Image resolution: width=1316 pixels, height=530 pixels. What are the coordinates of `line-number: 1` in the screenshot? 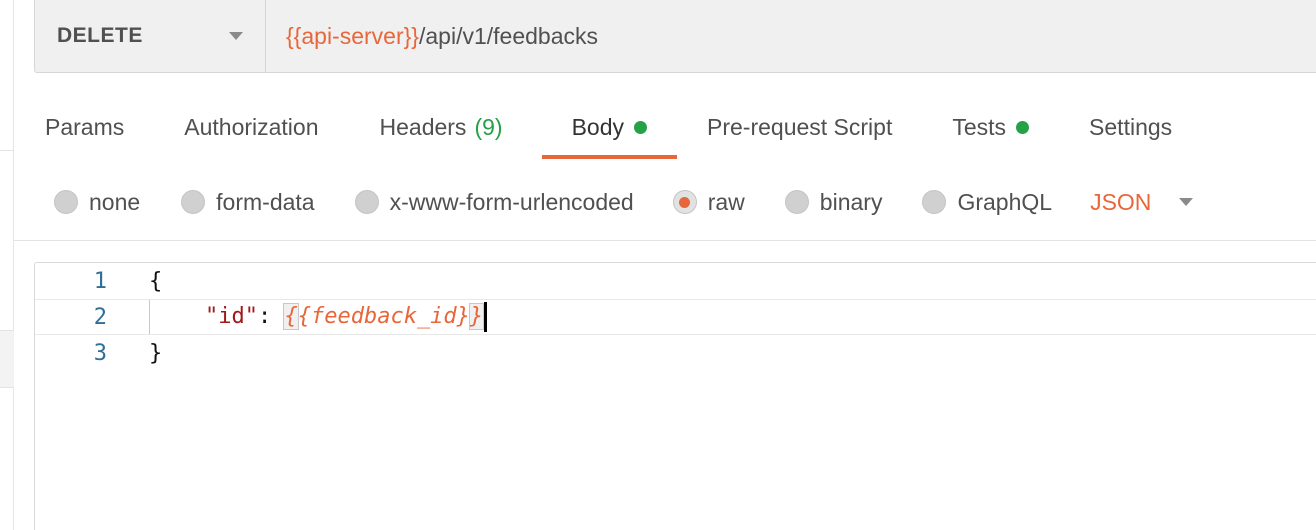 It's located at (100, 281).